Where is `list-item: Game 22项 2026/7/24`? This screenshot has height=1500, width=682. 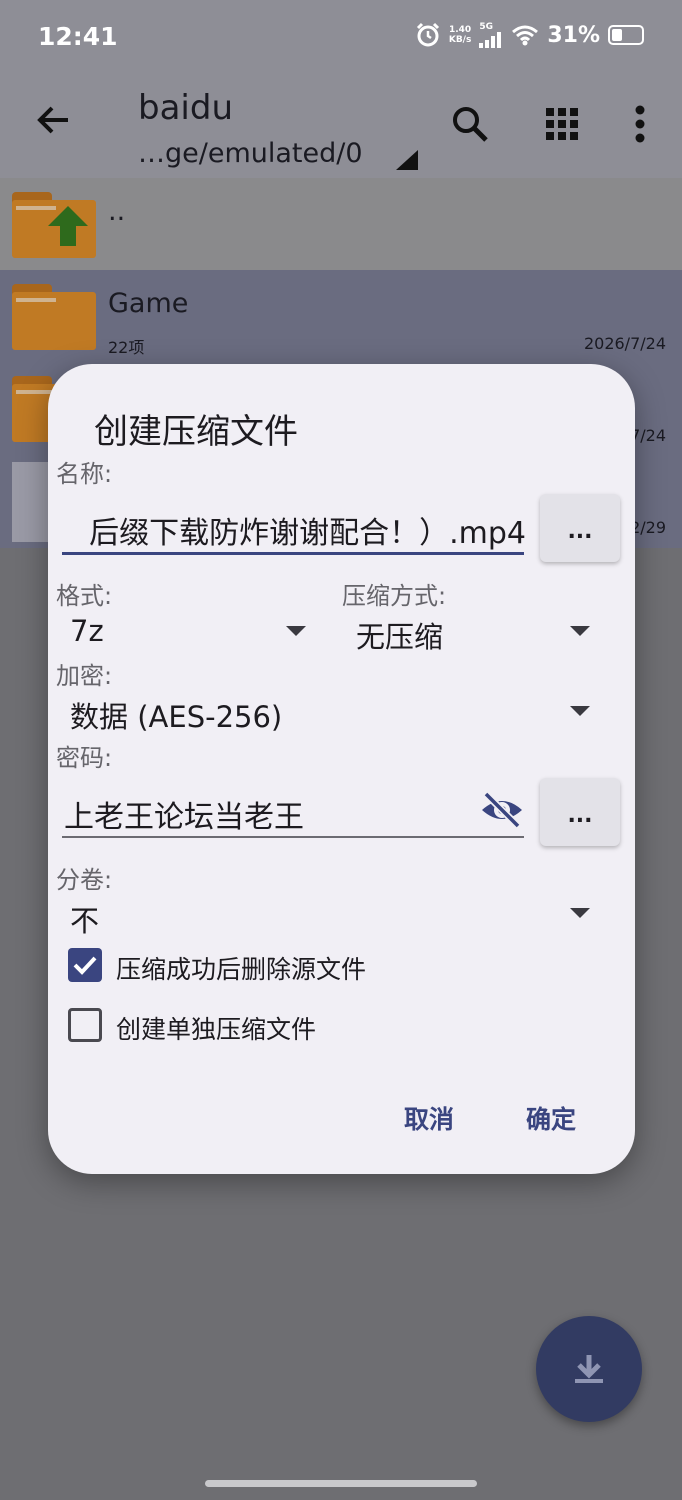 list-item: Game 22项 2026/7/24 is located at coordinates (341, 316).